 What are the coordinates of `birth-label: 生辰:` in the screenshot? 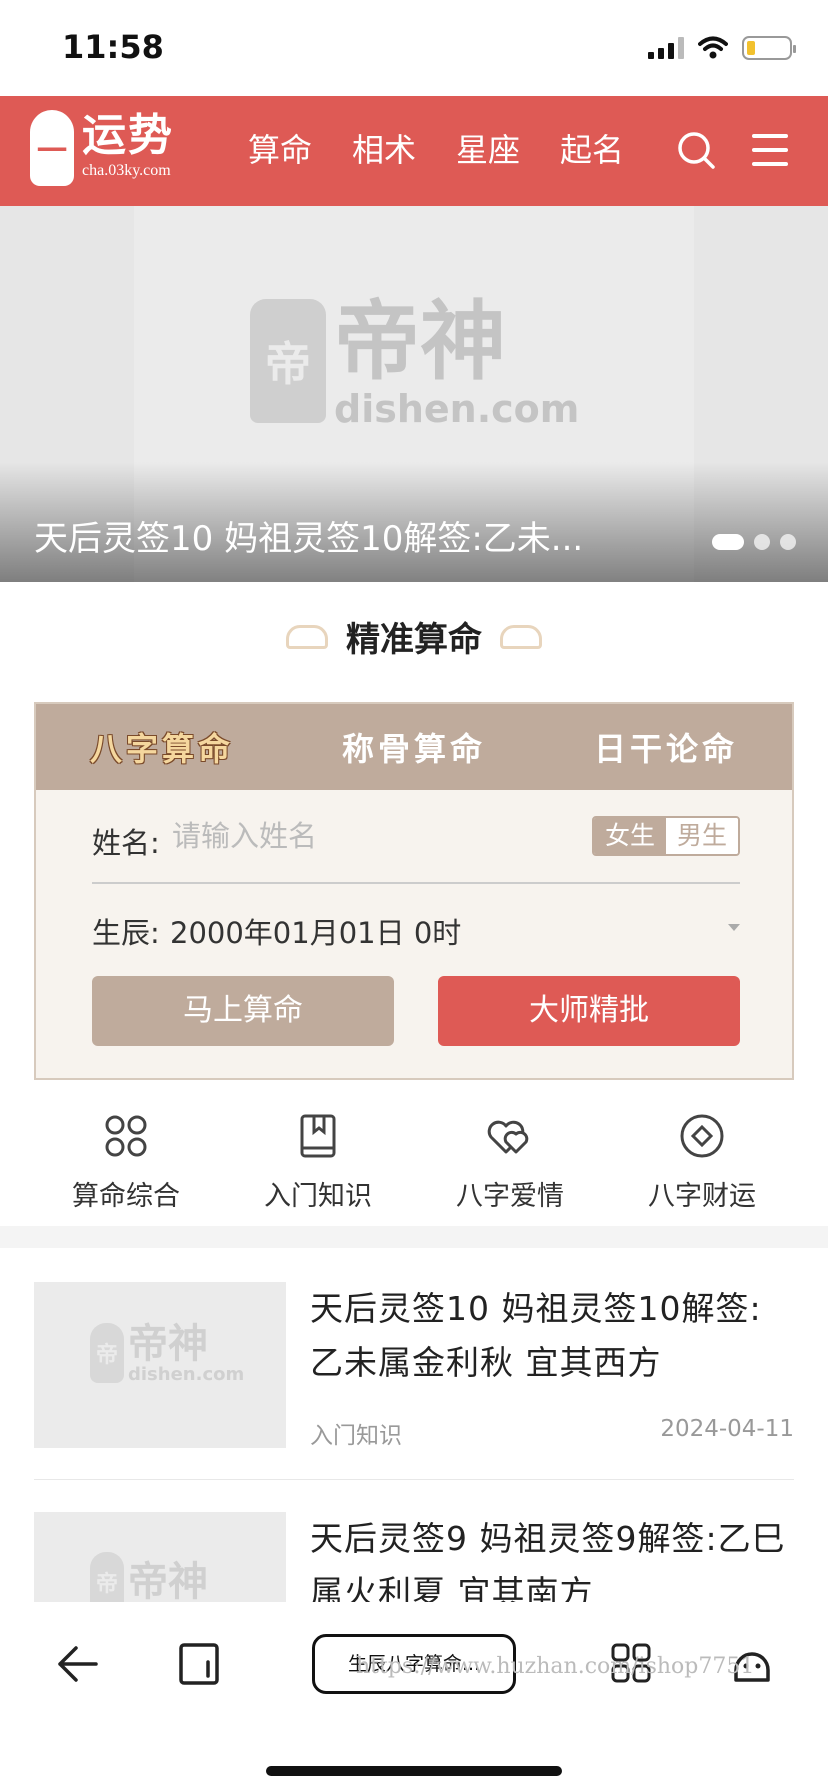 It's located at (126, 933).